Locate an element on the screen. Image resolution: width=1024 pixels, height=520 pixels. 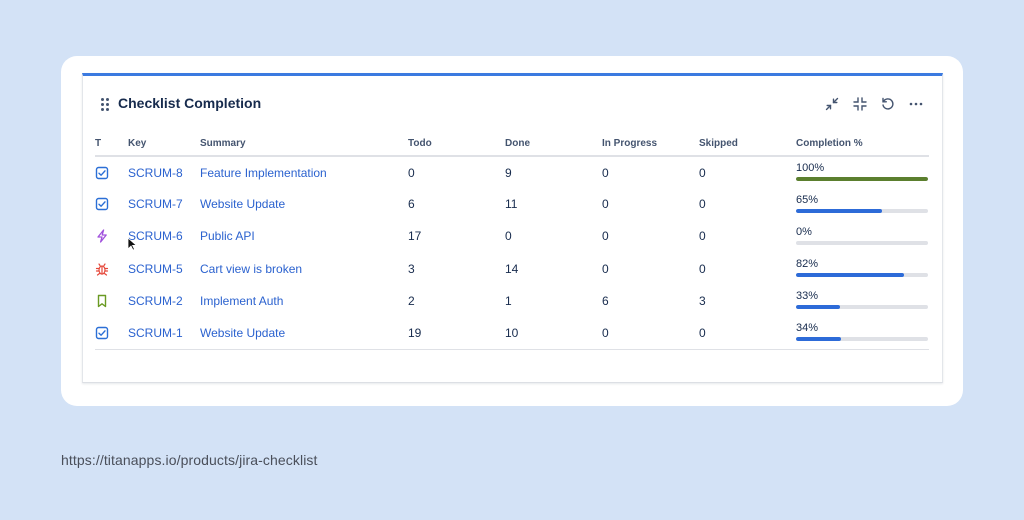
in-progress-count: 6 is located at coordinates (605, 300).